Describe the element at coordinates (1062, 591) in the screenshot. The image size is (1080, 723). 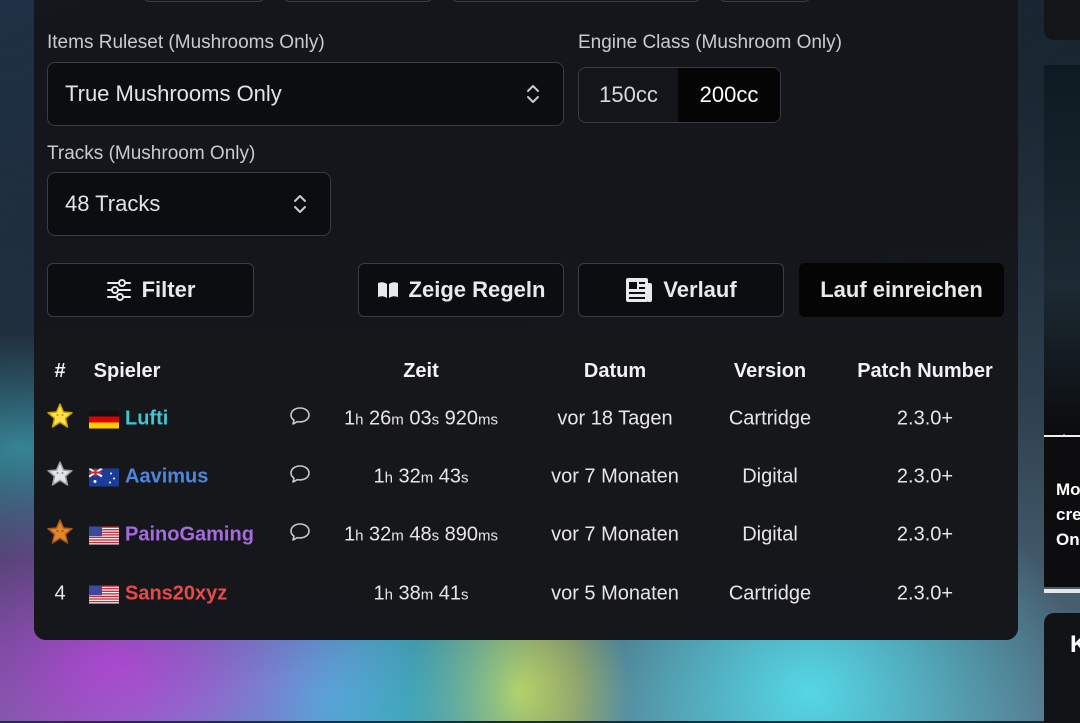
I see `side-card-divider` at that location.